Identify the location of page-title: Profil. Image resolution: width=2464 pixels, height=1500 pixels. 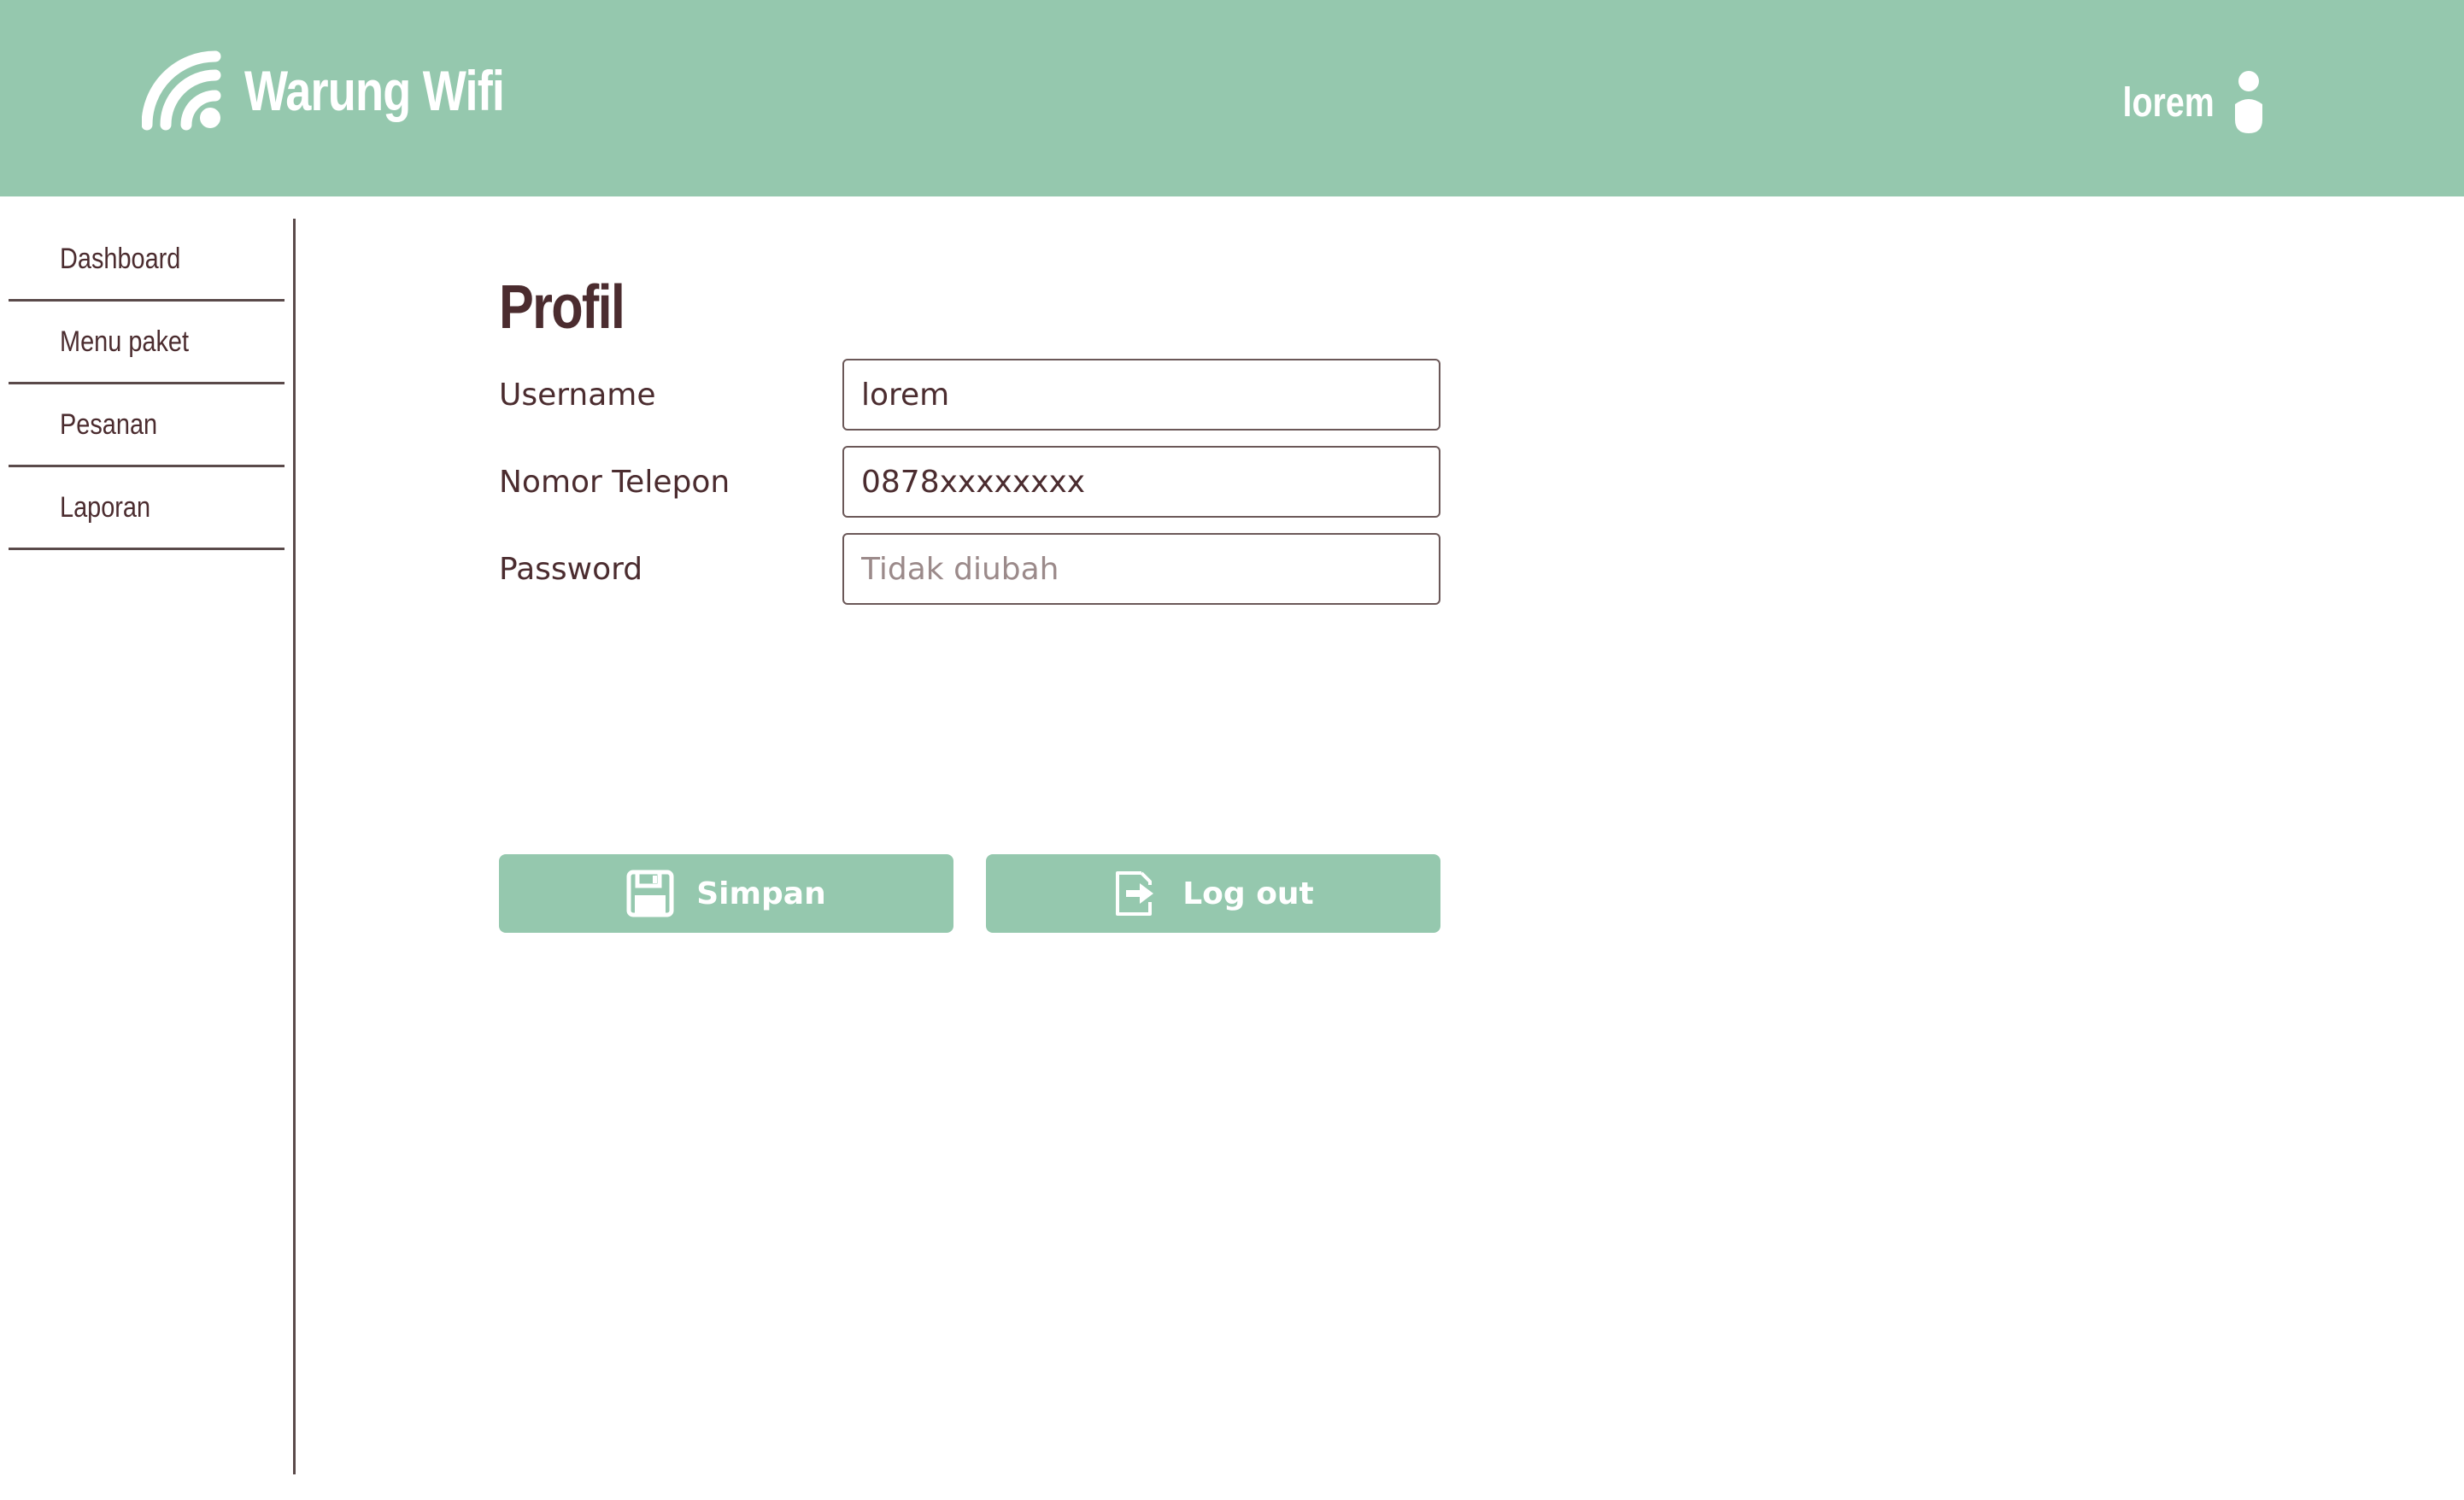
(562, 307).